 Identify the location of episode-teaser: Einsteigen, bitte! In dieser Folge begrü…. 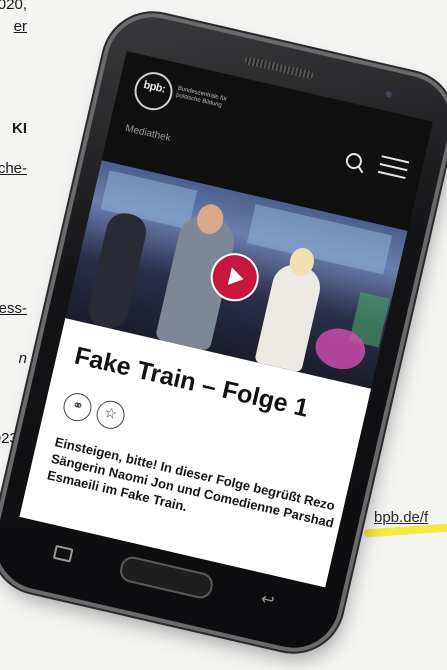
(191, 482).